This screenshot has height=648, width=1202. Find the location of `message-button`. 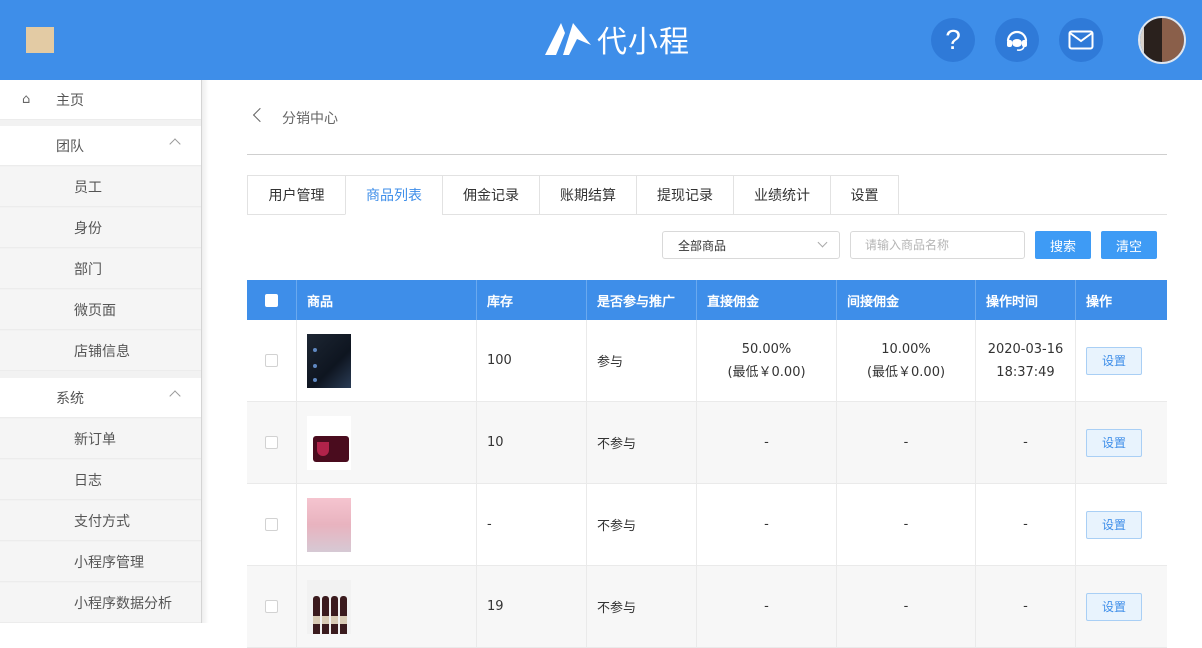

message-button is located at coordinates (1081, 40).